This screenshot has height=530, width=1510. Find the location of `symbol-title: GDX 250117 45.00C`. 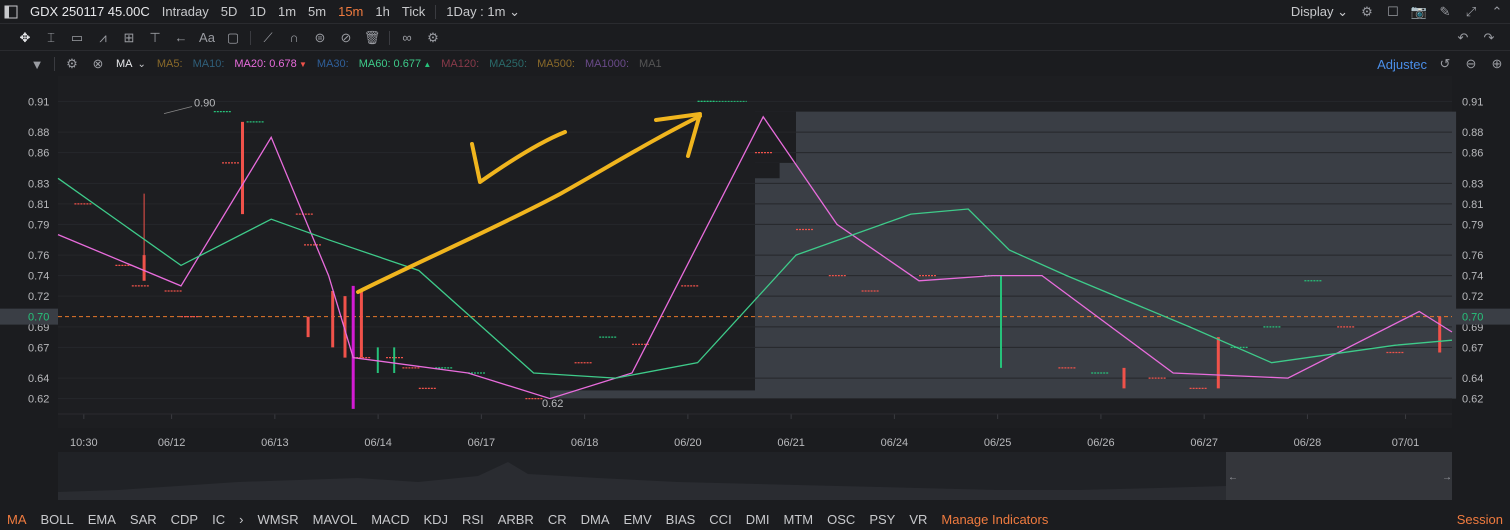

symbol-title: GDX 250117 45.00C is located at coordinates (90, 11).